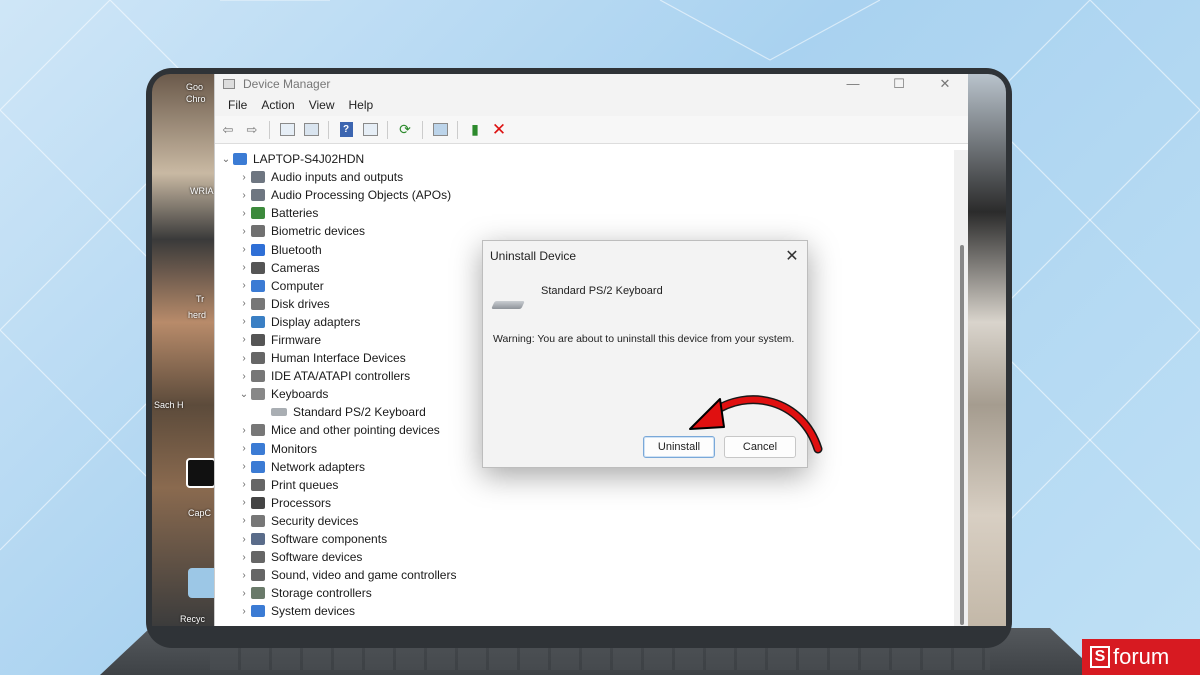  I want to click on tree-category-item: › Batteries, so click(585, 213).